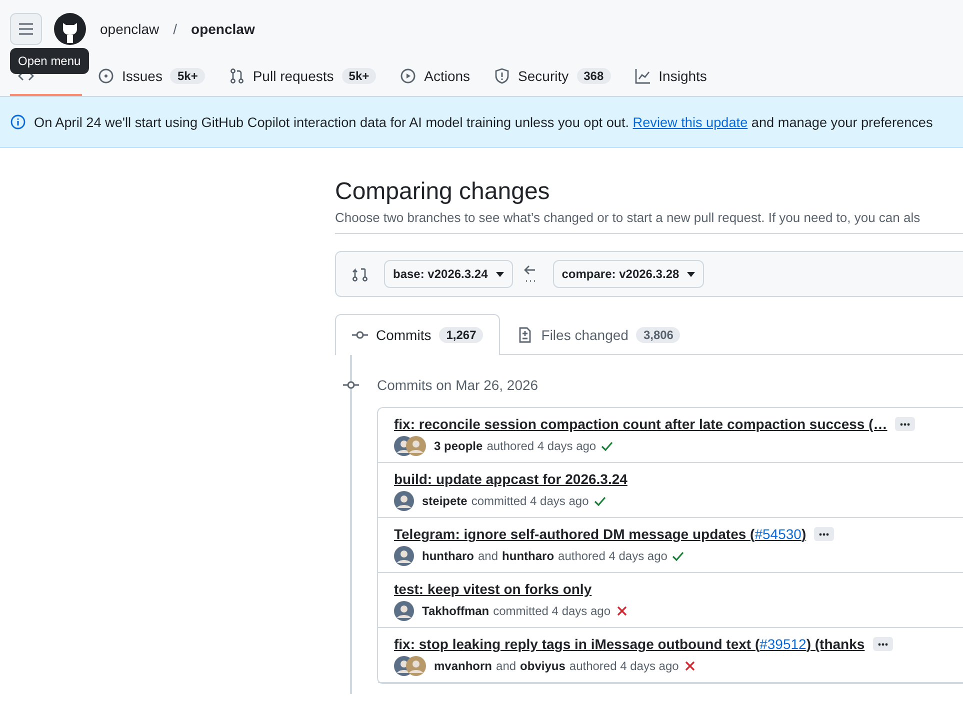  I want to click on commit-title-link: Telegram: ignore self-authored DM message updates (#54530), so click(600, 534).